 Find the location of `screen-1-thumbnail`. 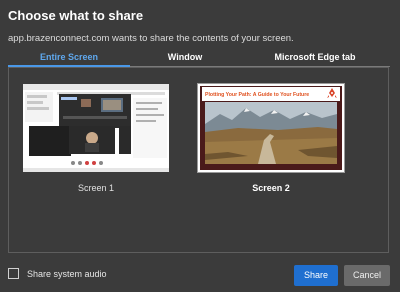

screen-1-thumbnail is located at coordinates (96, 128).